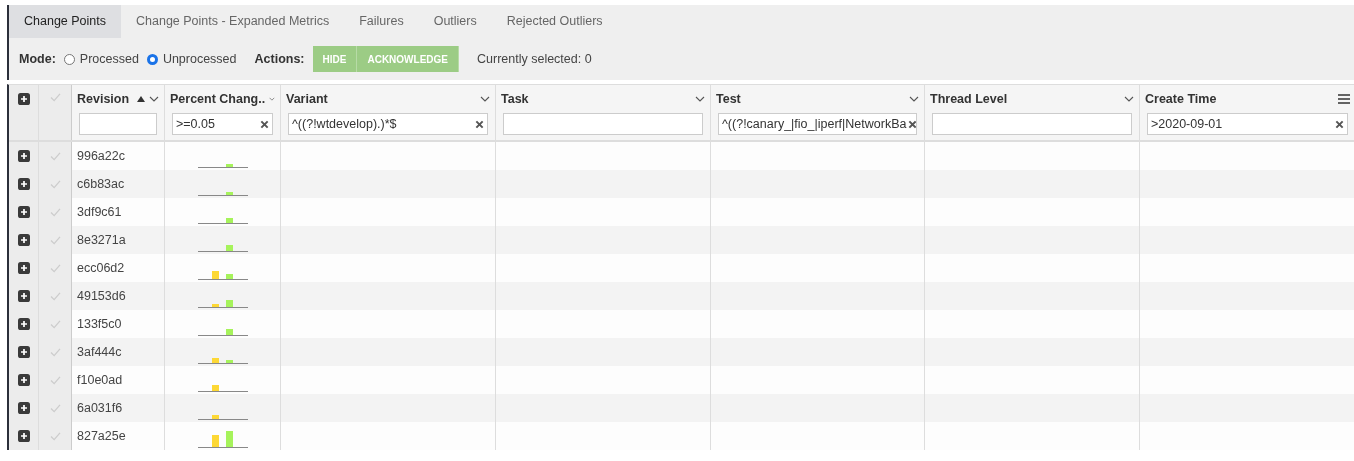 This screenshot has width=1354, height=461. What do you see at coordinates (99, 212) in the screenshot?
I see `revision-text: 3df9c61` at bounding box center [99, 212].